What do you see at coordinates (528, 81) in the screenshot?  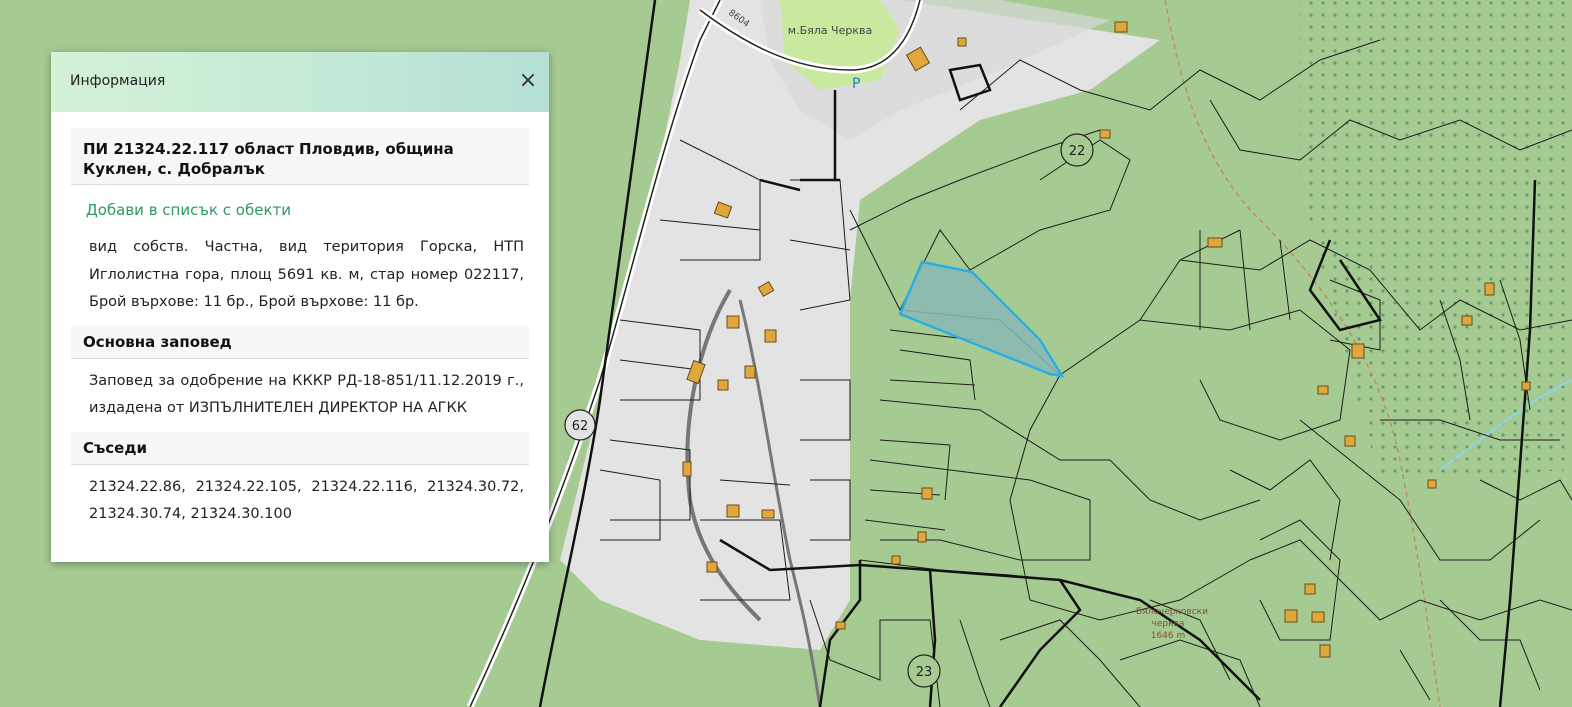 I see `close-icon: ×` at bounding box center [528, 81].